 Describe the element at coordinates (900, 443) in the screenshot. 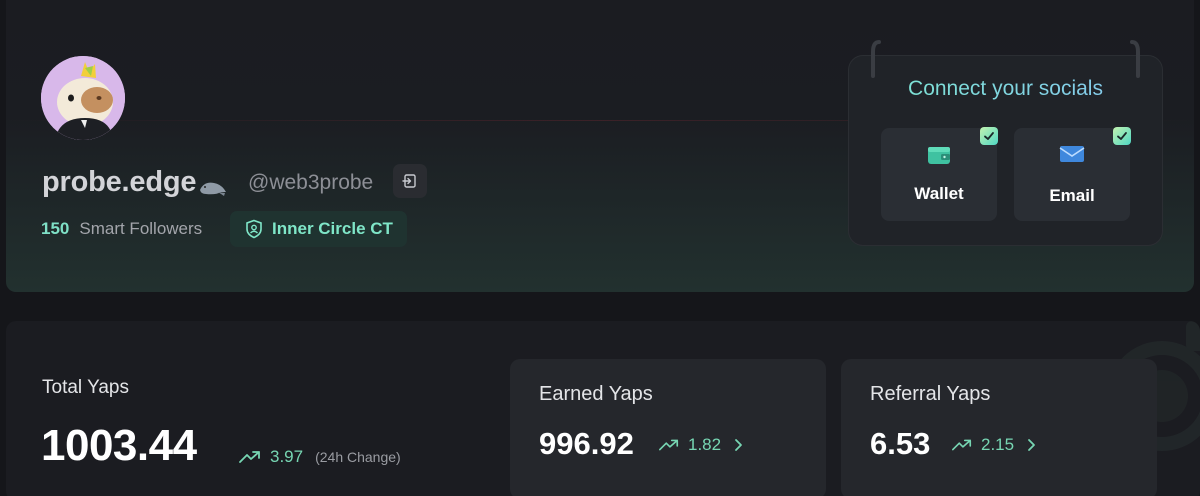

I see `referral-yaps-value: 6.53` at that location.